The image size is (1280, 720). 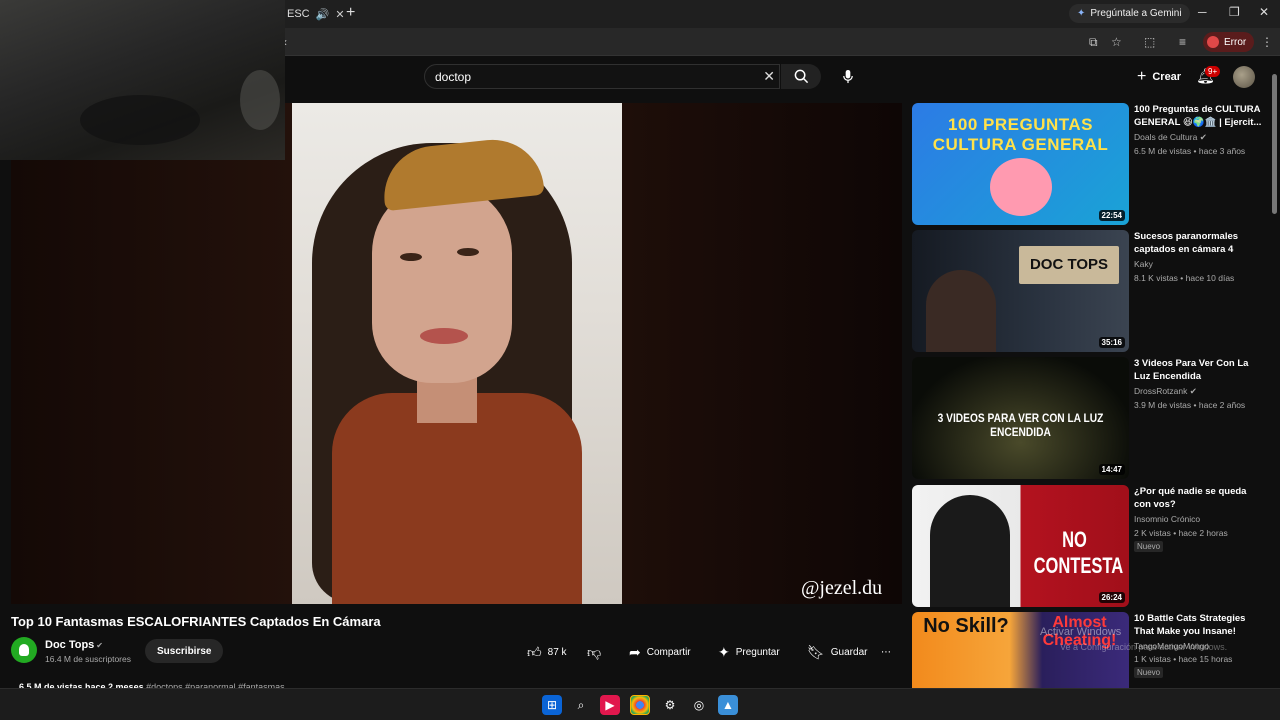 What do you see at coordinates (314, 14) in the screenshot?
I see `browser-tab: ESC 🔊 ✕` at bounding box center [314, 14].